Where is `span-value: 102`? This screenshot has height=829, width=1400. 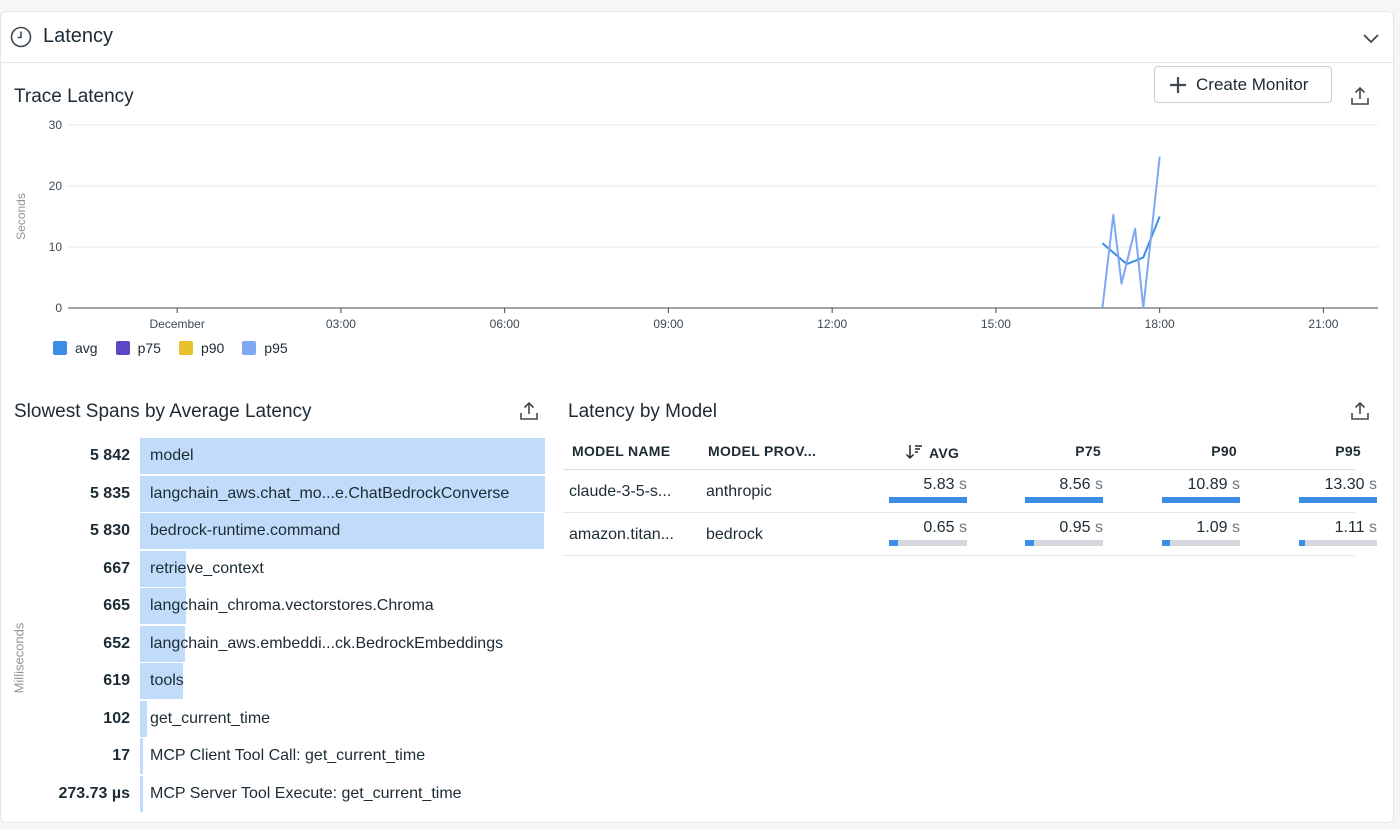
span-value: 102 is located at coordinates (116, 718).